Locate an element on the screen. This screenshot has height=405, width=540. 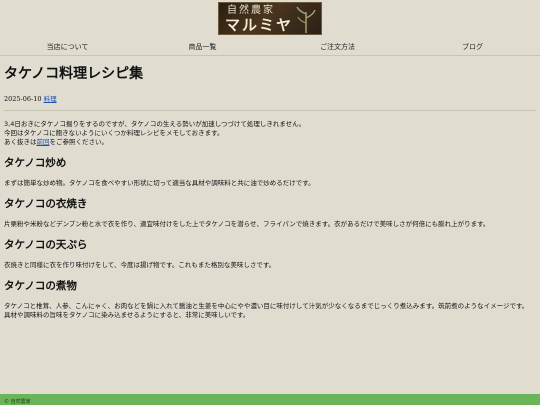
intro-line: 今回はタケノコに飽きないようにいくつか料理レシピをメモしておきます。 is located at coordinates (114, 133).